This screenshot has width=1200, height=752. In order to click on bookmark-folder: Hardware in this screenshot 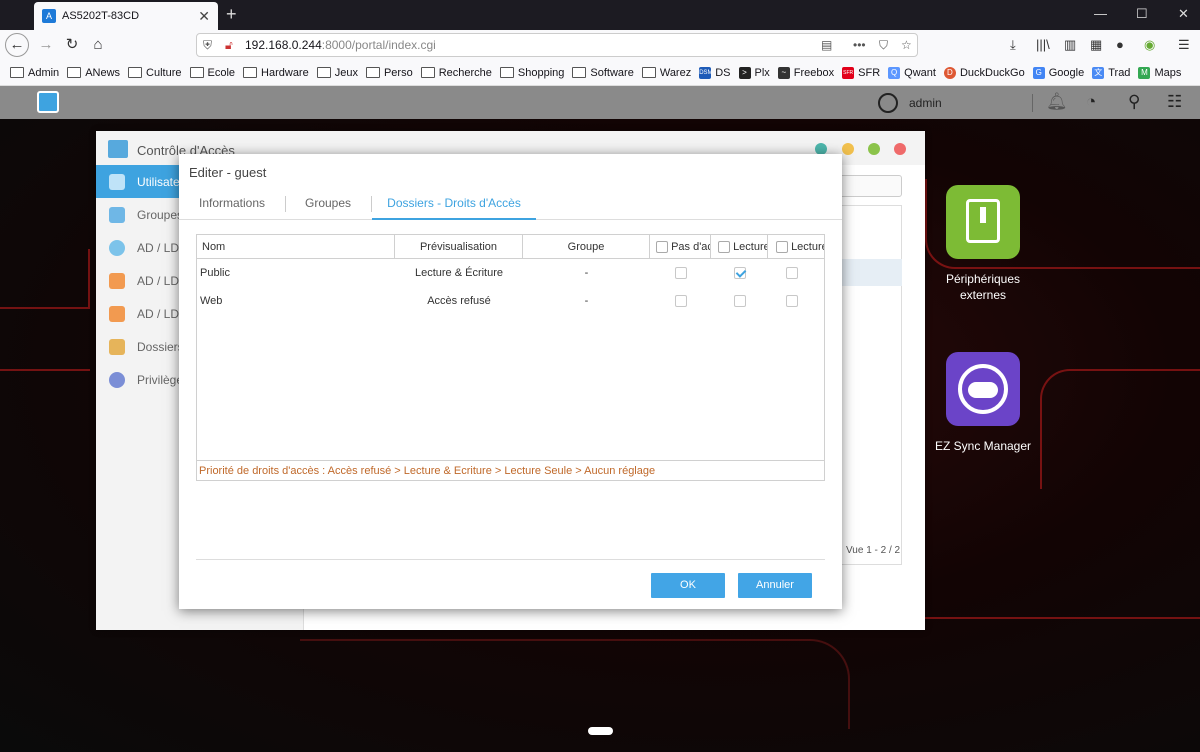, I will do `click(276, 73)`.